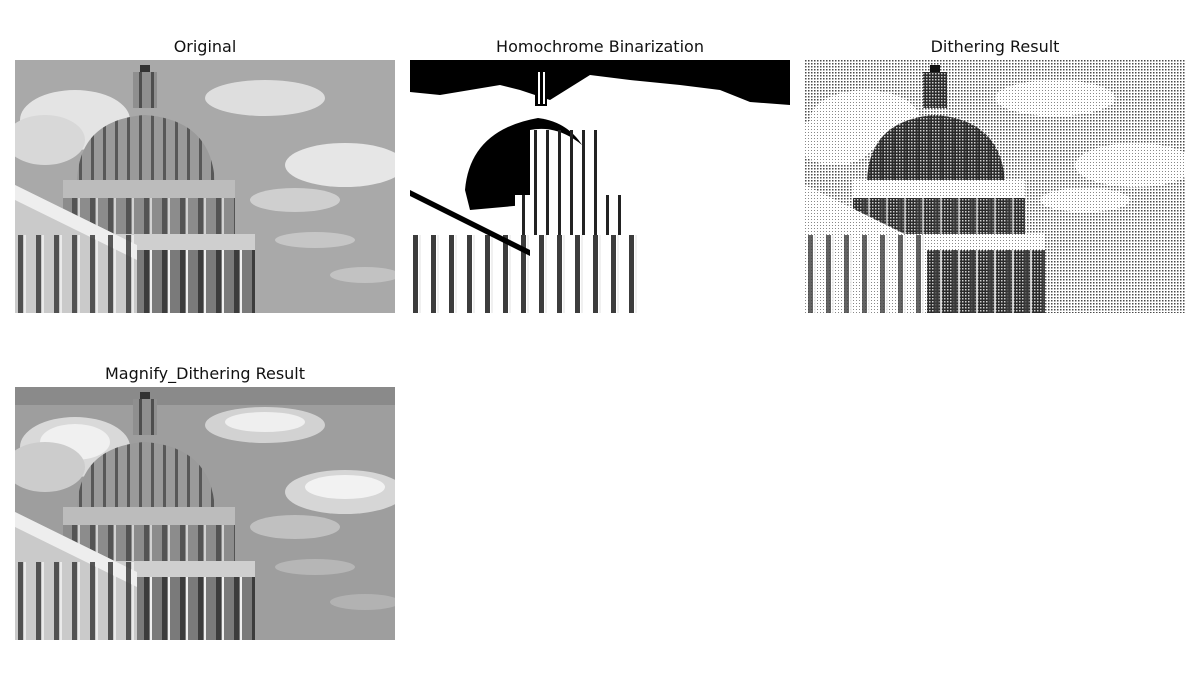 The height and width of the screenshot is (700, 1200). I want to click on panel-title: Dithering Result, so click(995, 46).